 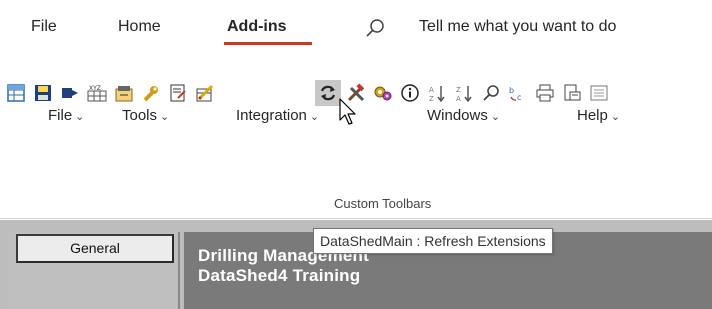 I want to click on tooltip: DataShedMain : Refresh Extensions, so click(x=433, y=241).